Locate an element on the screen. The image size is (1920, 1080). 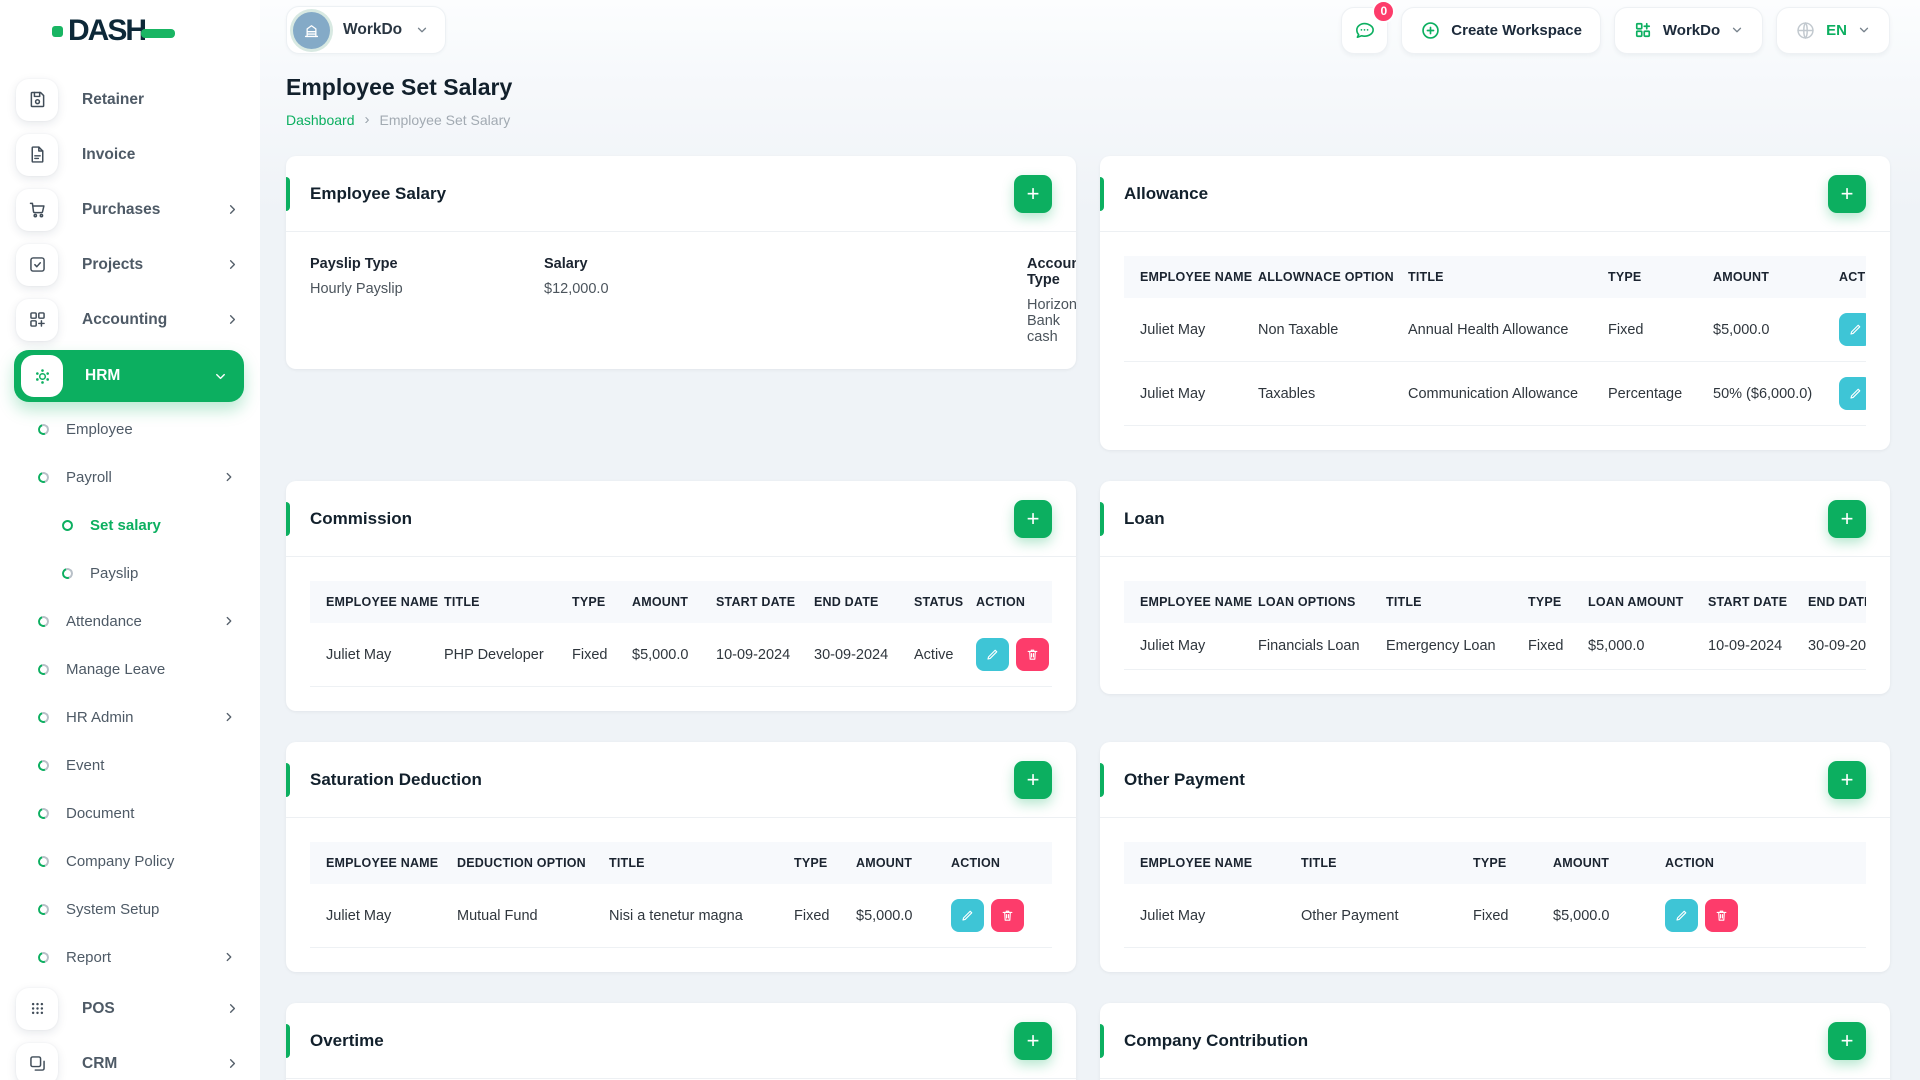
sidebar-item-document: Document is located at coordinates (130, 813).